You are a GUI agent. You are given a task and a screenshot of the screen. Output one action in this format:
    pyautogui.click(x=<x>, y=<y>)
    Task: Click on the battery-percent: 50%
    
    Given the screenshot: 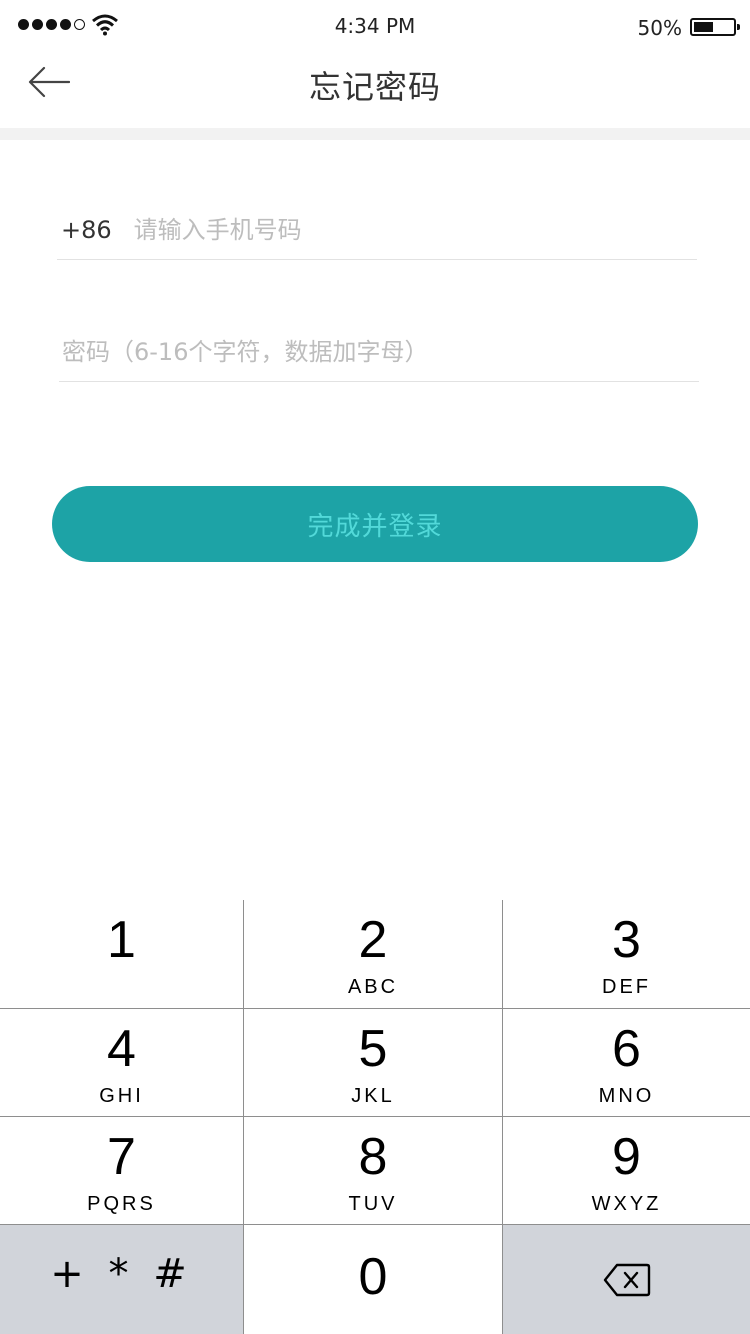 What is the action you would take?
    pyautogui.click(x=659, y=28)
    